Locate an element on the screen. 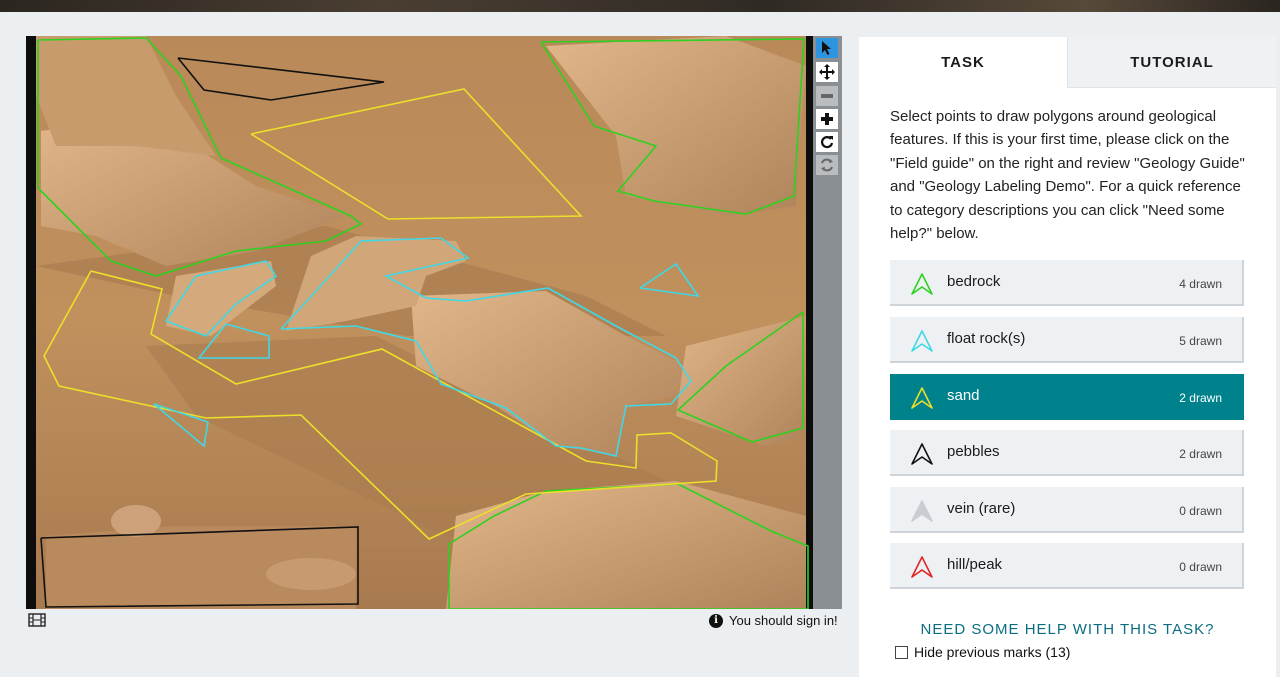  choice-4: vein (rare) 0 drawn is located at coordinates (1067, 510).